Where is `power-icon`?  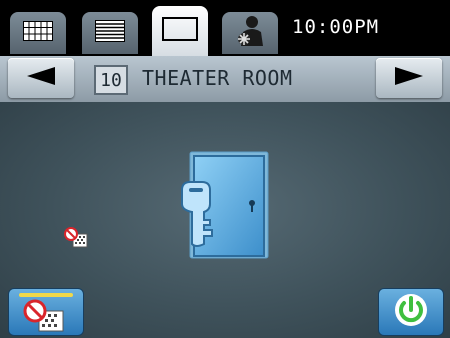
power-icon is located at coordinates (411, 312).